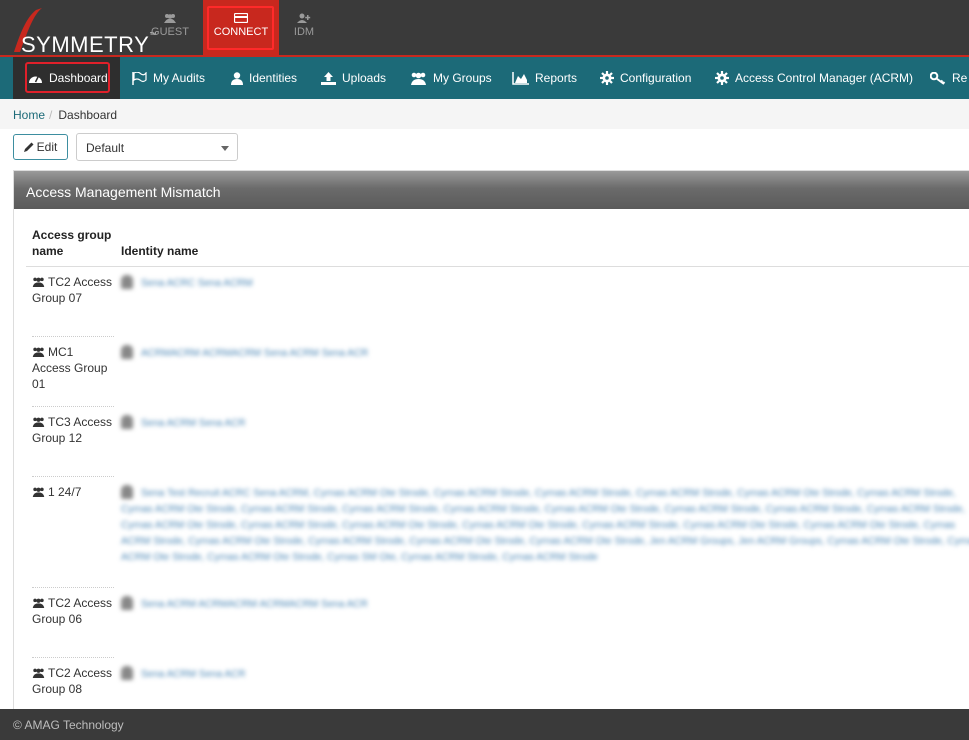 The height and width of the screenshot is (740, 969). I want to click on app-tab-idm: IDM, so click(304, 27).